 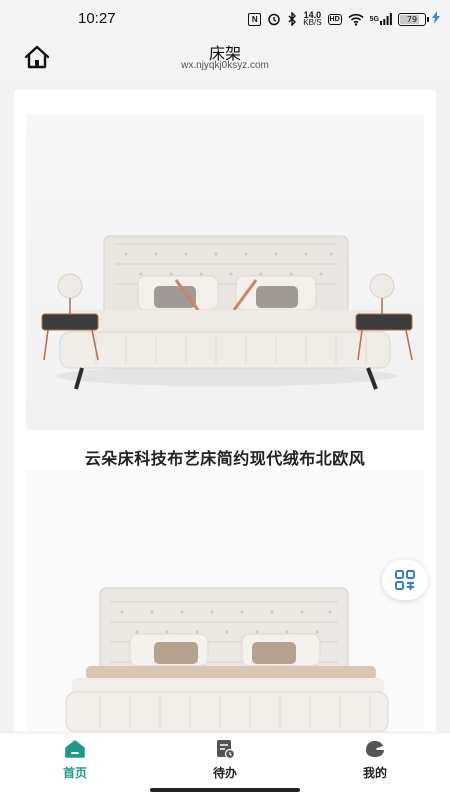 I want to click on battery-level: 79, so click(x=412, y=19).